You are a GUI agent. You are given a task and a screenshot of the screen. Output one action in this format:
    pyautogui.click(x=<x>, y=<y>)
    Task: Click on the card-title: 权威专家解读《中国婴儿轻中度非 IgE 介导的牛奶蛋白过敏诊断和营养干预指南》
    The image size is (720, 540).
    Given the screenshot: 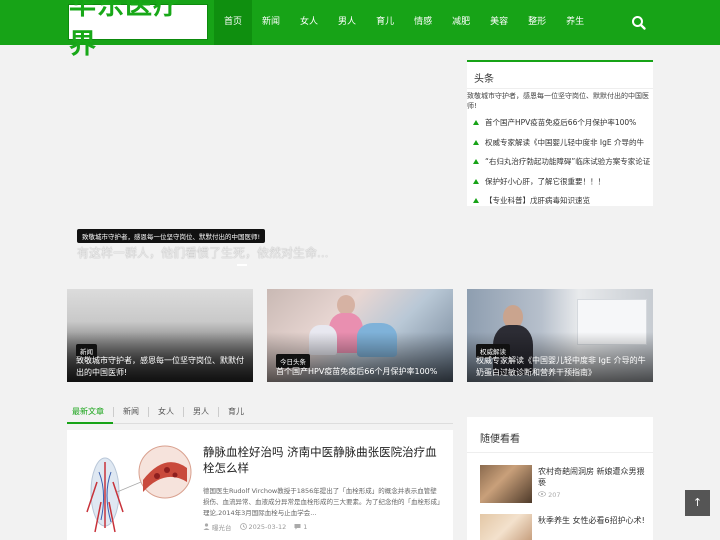 What is the action you would take?
    pyautogui.click(x=561, y=366)
    